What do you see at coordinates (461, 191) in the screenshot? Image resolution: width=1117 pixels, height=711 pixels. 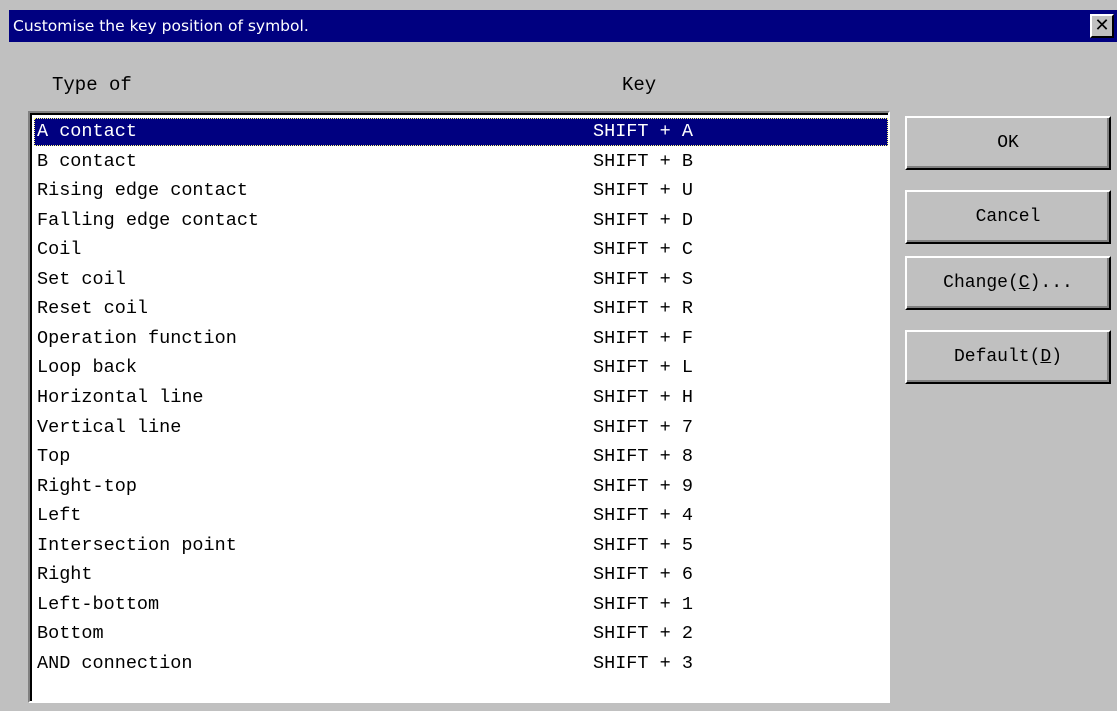 I see `list-item: Rising edge contact SHIFT + U` at bounding box center [461, 191].